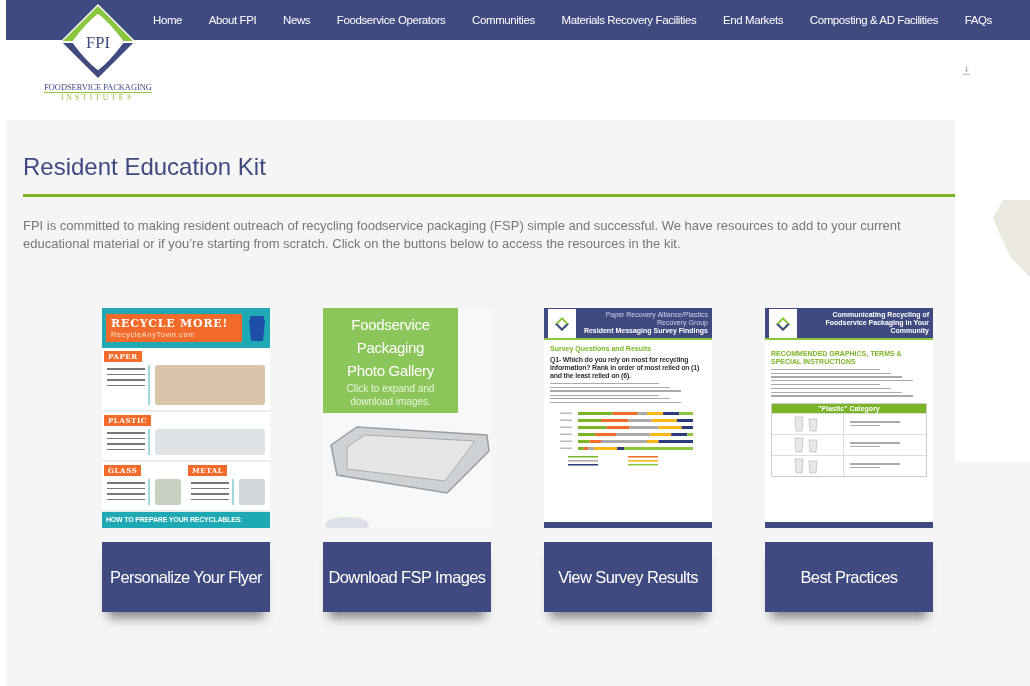 The image size is (1030, 686). I want to click on nav-link: News, so click(297, 20).